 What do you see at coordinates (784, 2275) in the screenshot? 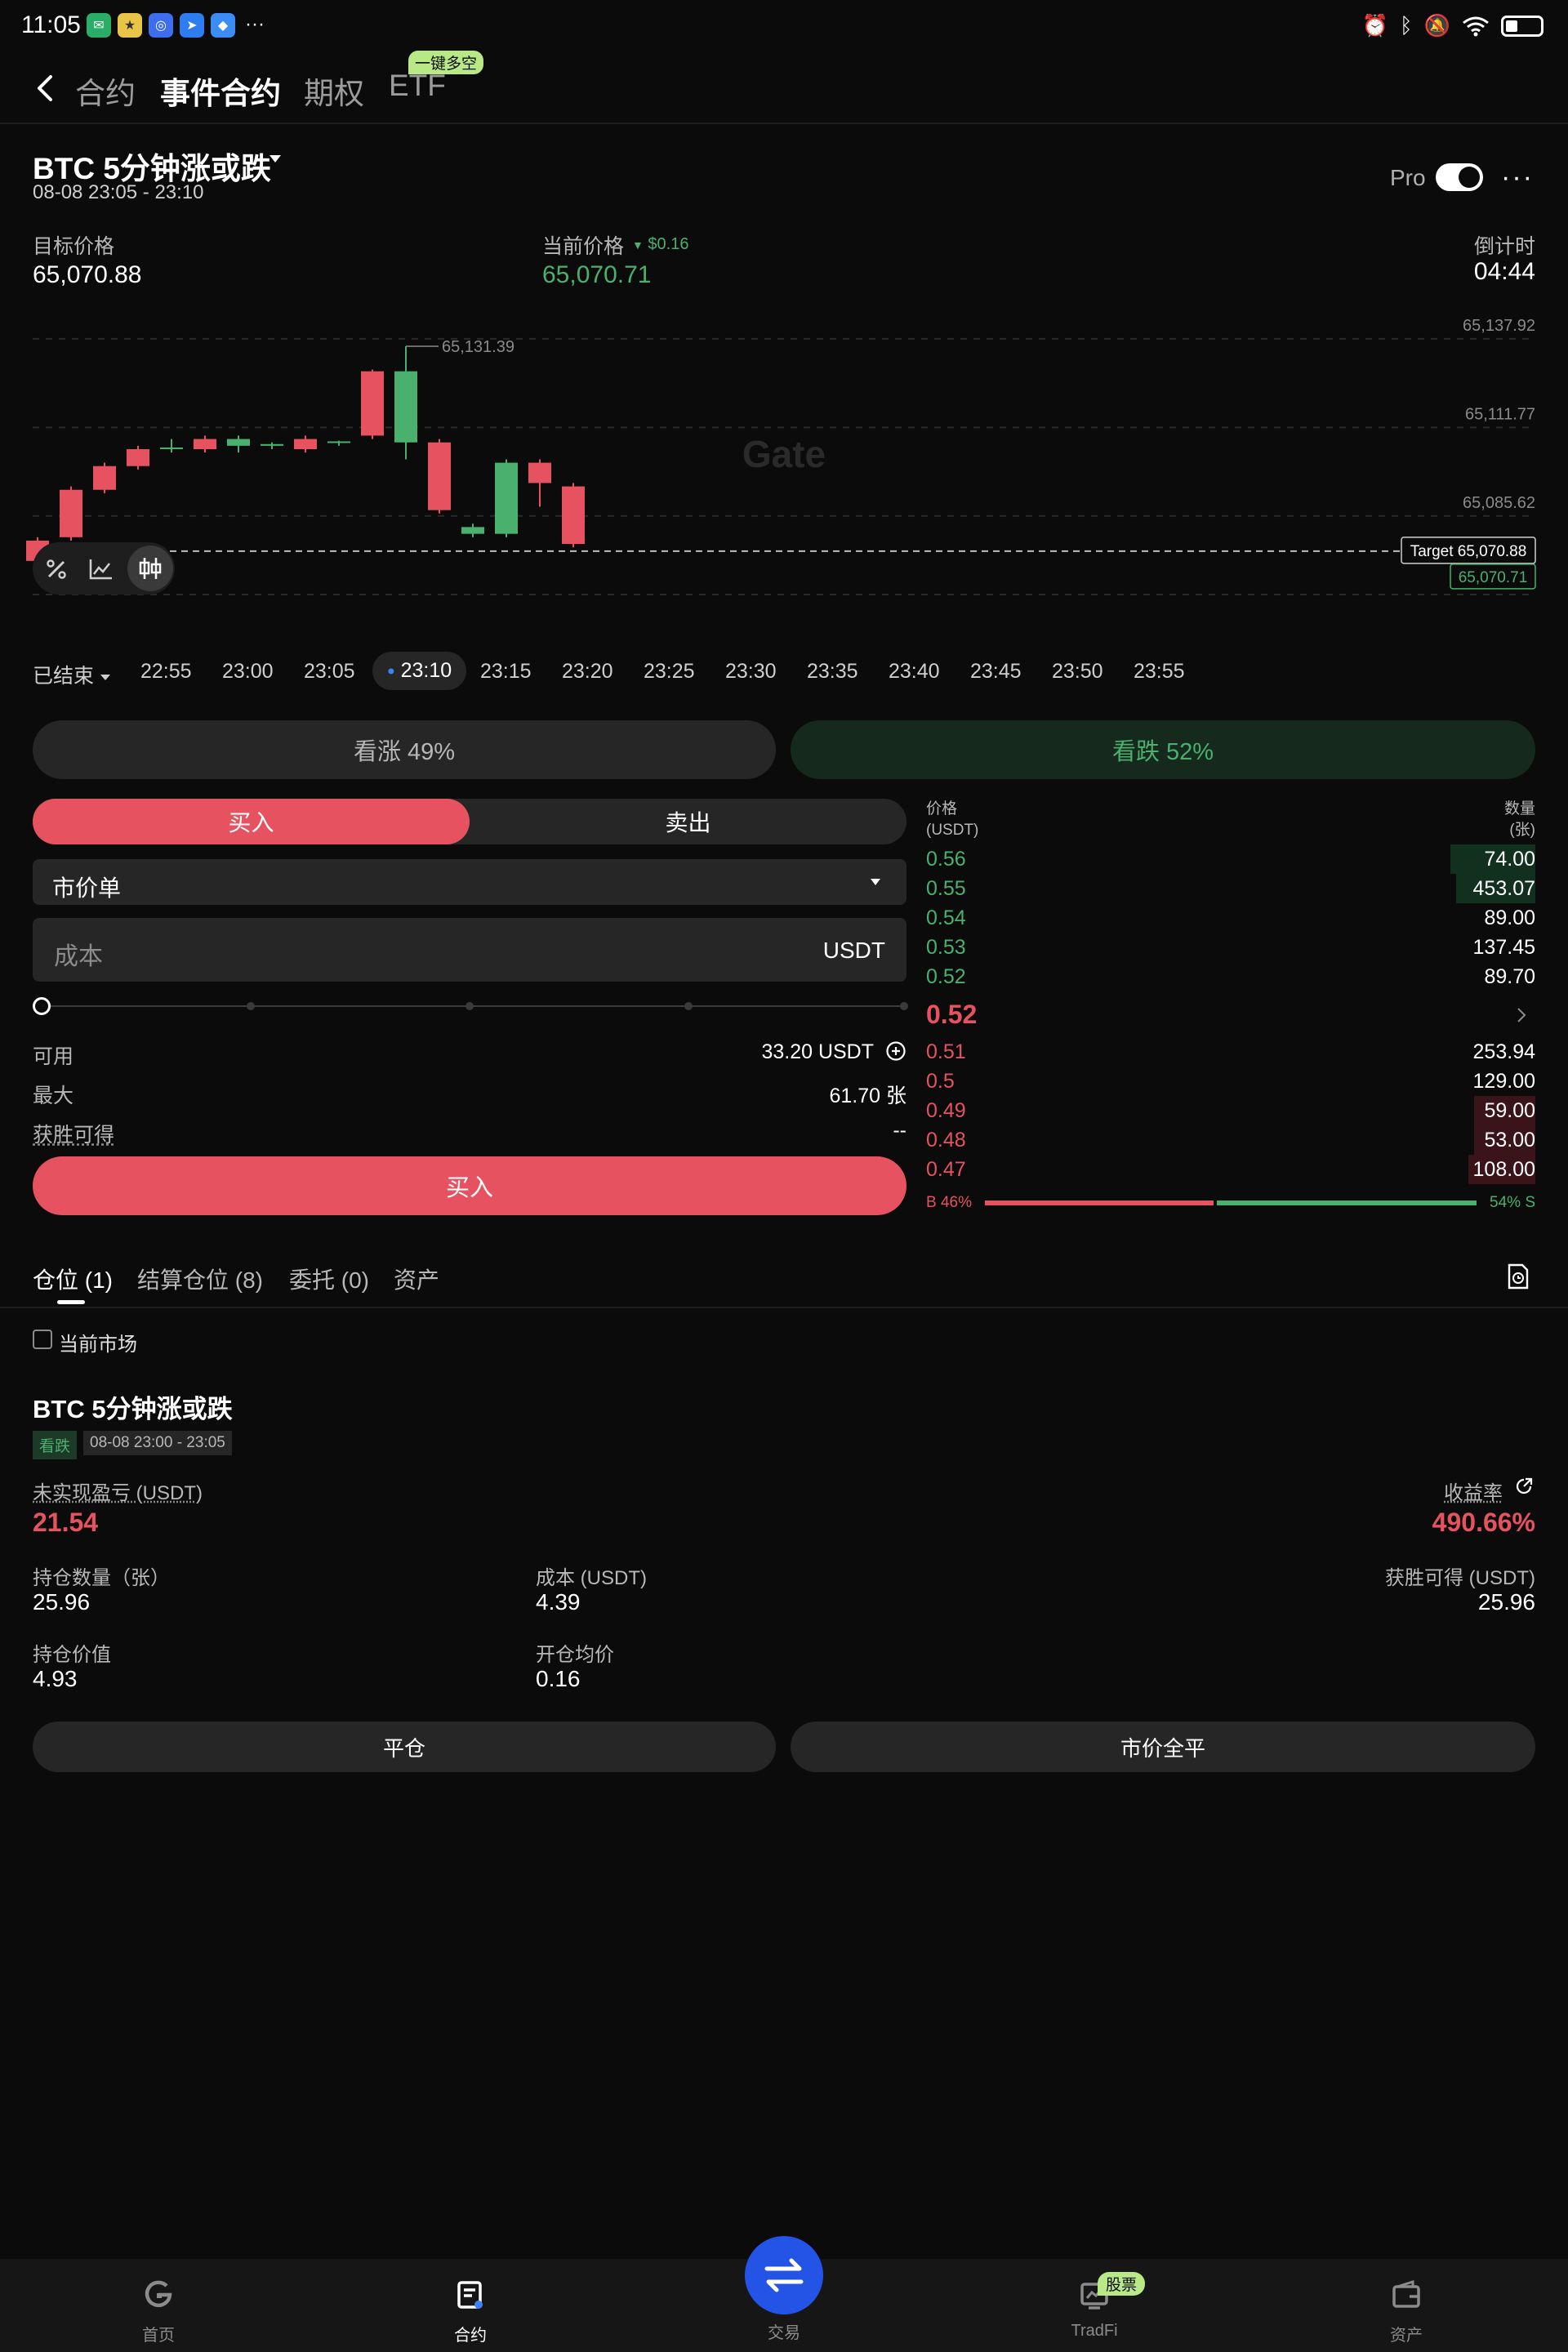
I see `trade-fab` at bounding box center [784, 2275].